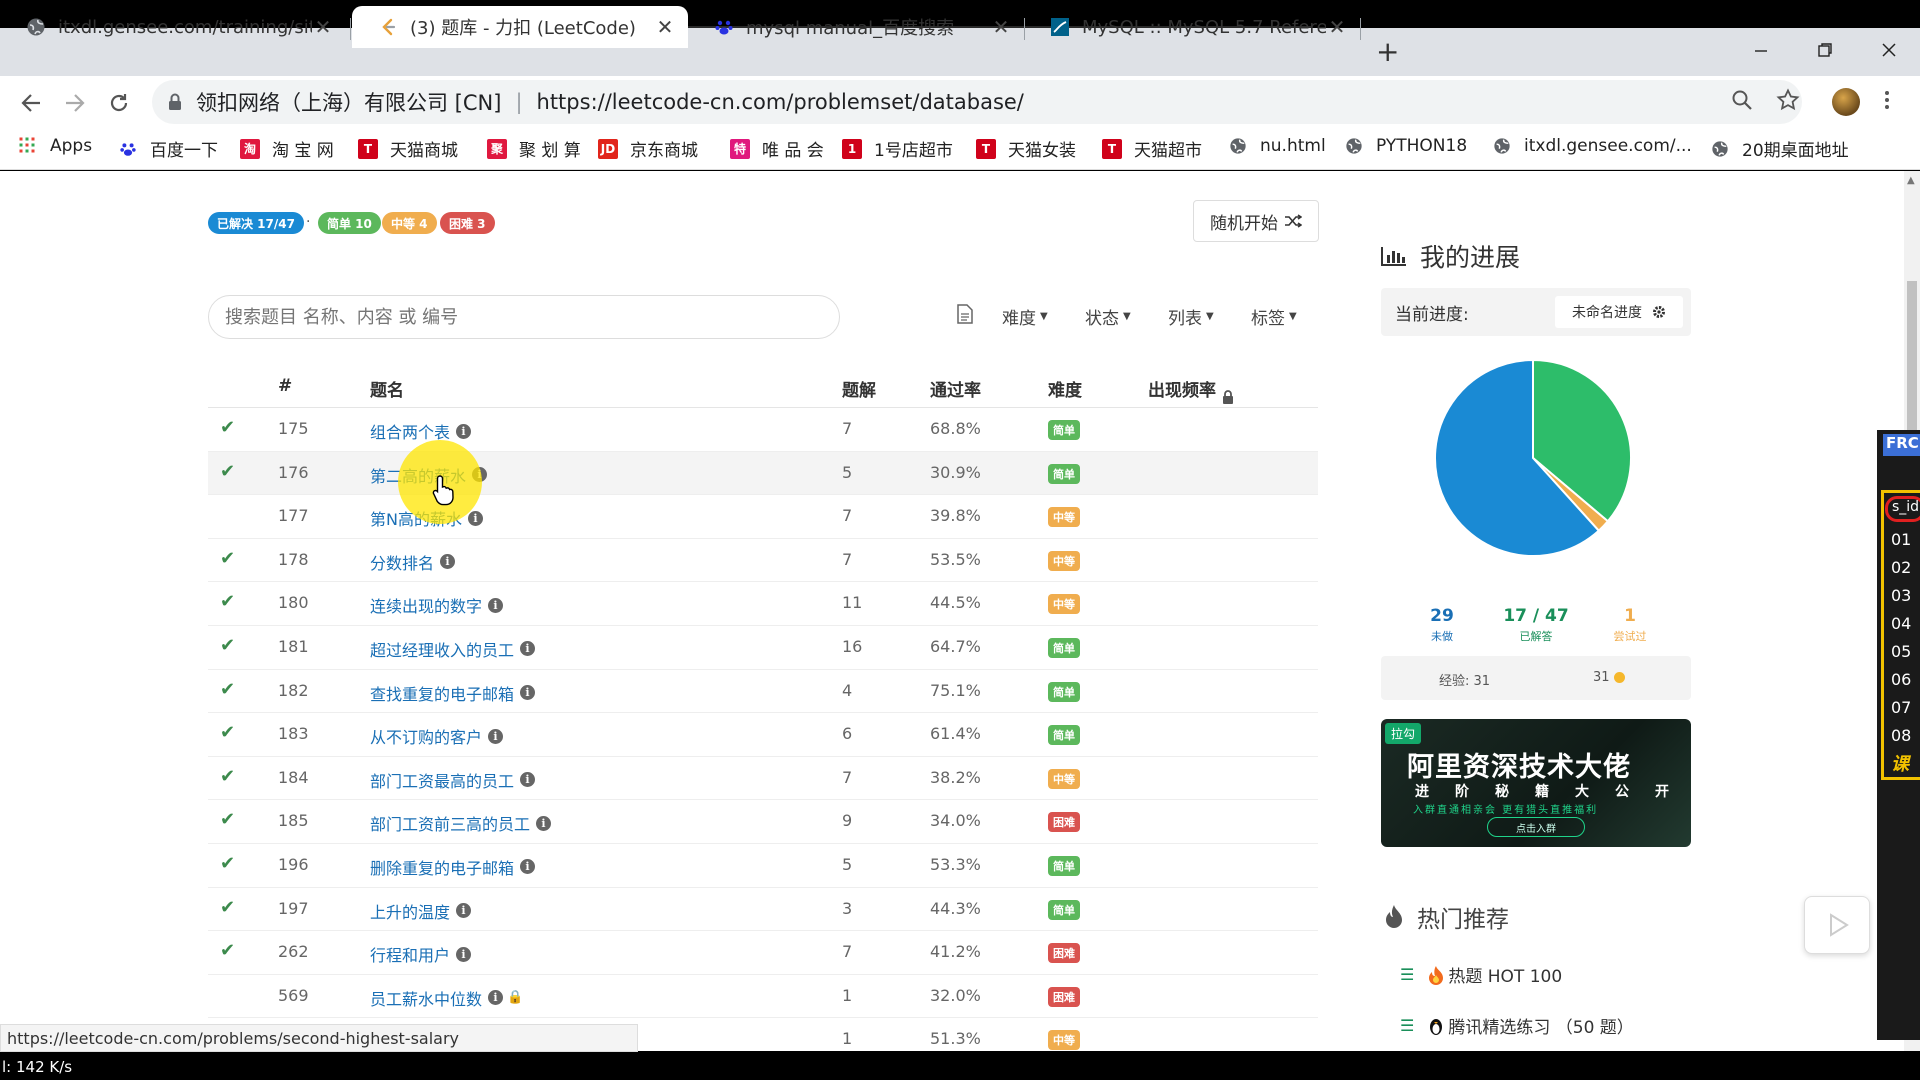 The height and width of the screenshot is (1080, 1920). Describe the element at coordinates (1761, 50) in the screenshot. I see `minimize-button` at that location.